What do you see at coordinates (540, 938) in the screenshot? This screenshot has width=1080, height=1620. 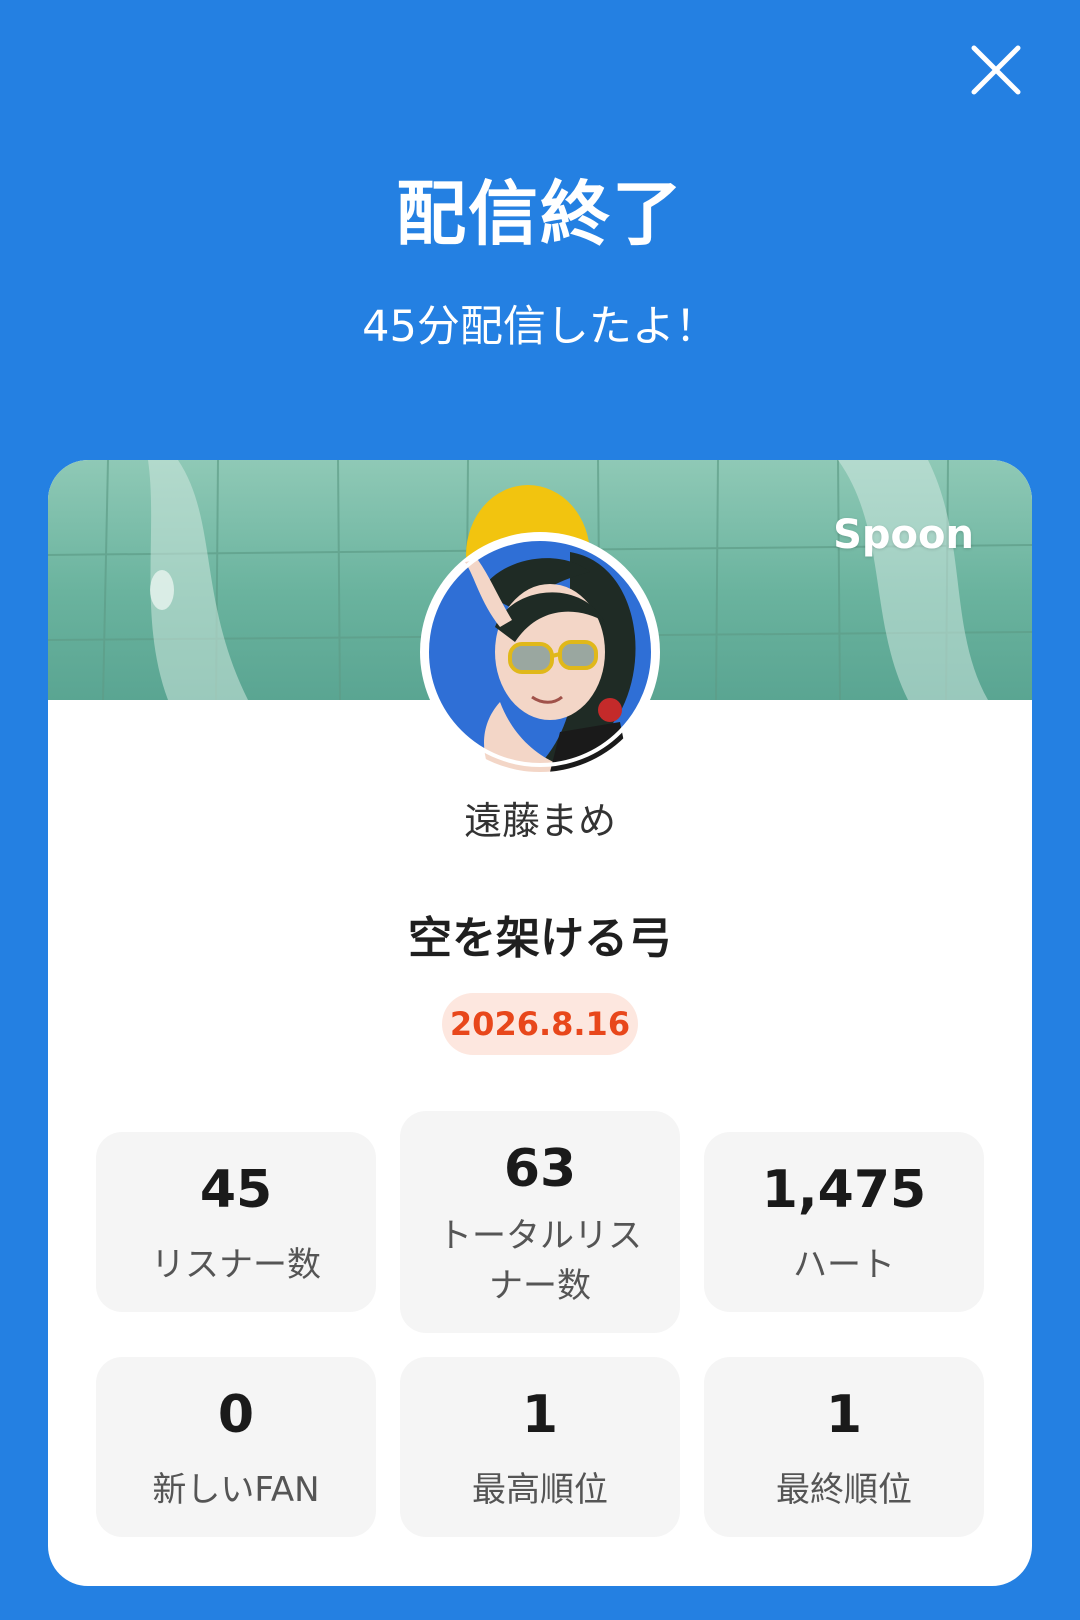 I see `stream-title: 空を架ける弓` at bounding box center [540, 938].